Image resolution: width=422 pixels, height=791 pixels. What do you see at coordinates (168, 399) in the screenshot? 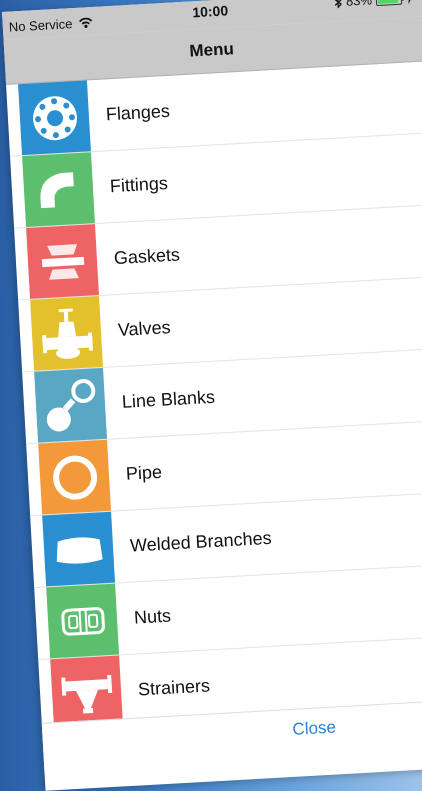
I see `menu-item-label: Line Blanks` at bounding box center [168, 399].